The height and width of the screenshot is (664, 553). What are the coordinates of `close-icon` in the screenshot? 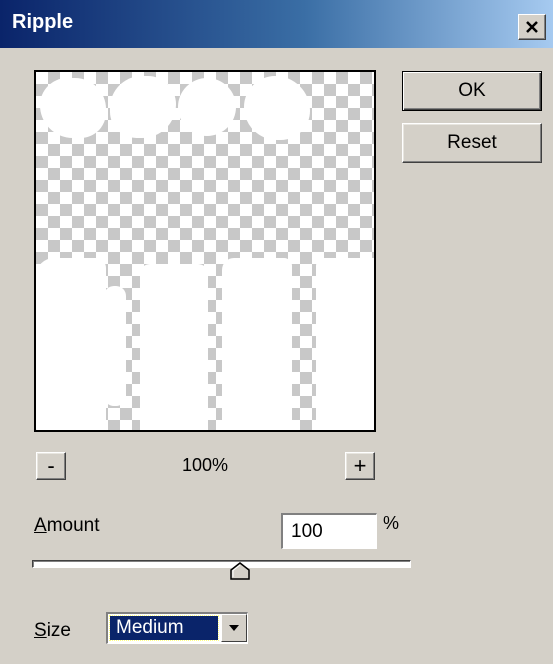 It's located at (532, 27).